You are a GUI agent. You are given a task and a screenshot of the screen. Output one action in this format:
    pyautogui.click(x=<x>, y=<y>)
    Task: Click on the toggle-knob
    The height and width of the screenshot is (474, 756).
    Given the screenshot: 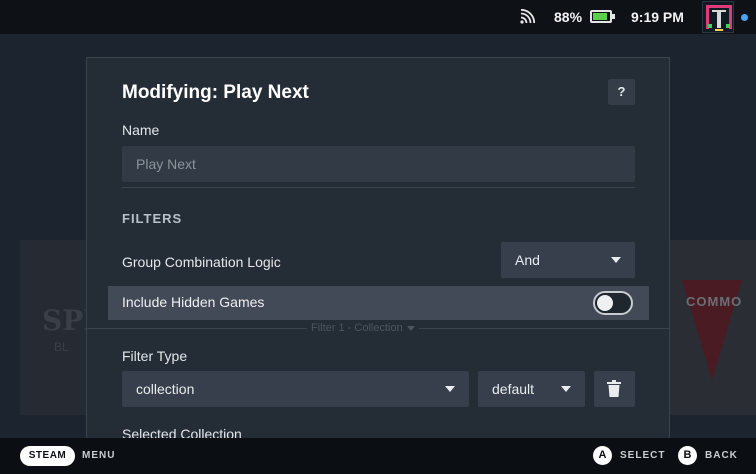 What is the action you would take?
    pyautogui.click(x=605, y=303)
    